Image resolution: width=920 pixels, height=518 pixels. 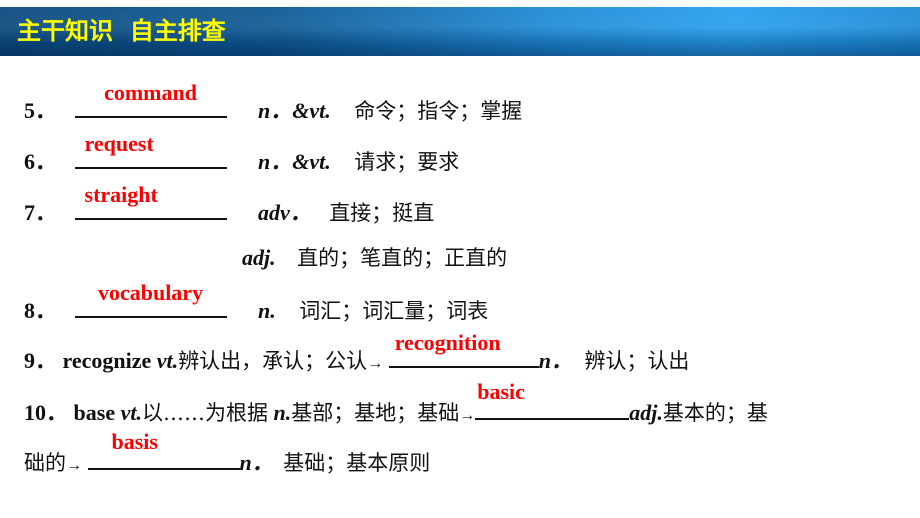 What do you see at coordinates (273, 361) in the screenshot?
I see `meaning: 辨认出，承认；公认` at bounding box center [273, 361].